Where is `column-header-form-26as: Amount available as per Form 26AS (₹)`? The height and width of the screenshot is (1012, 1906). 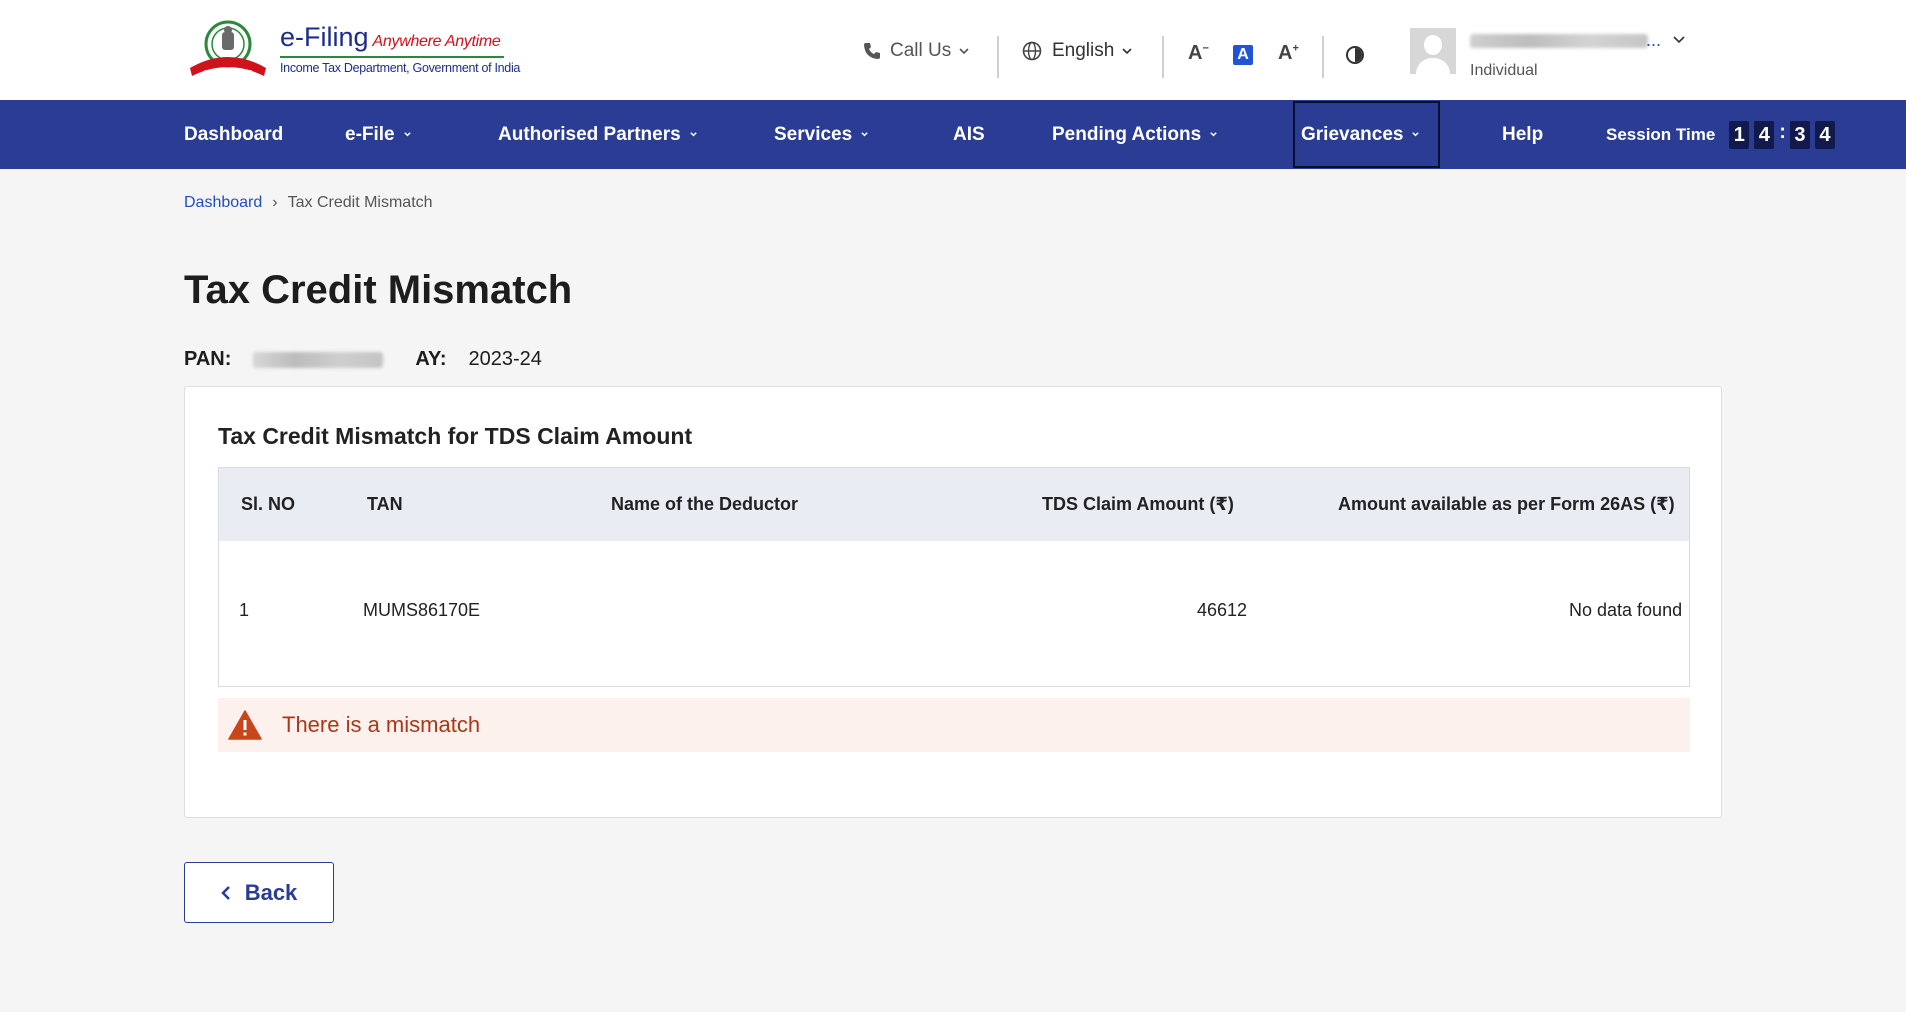
column-header-form-26as: Amount available as per Form 26AS (₹) is located at coordinates (1506, 504).